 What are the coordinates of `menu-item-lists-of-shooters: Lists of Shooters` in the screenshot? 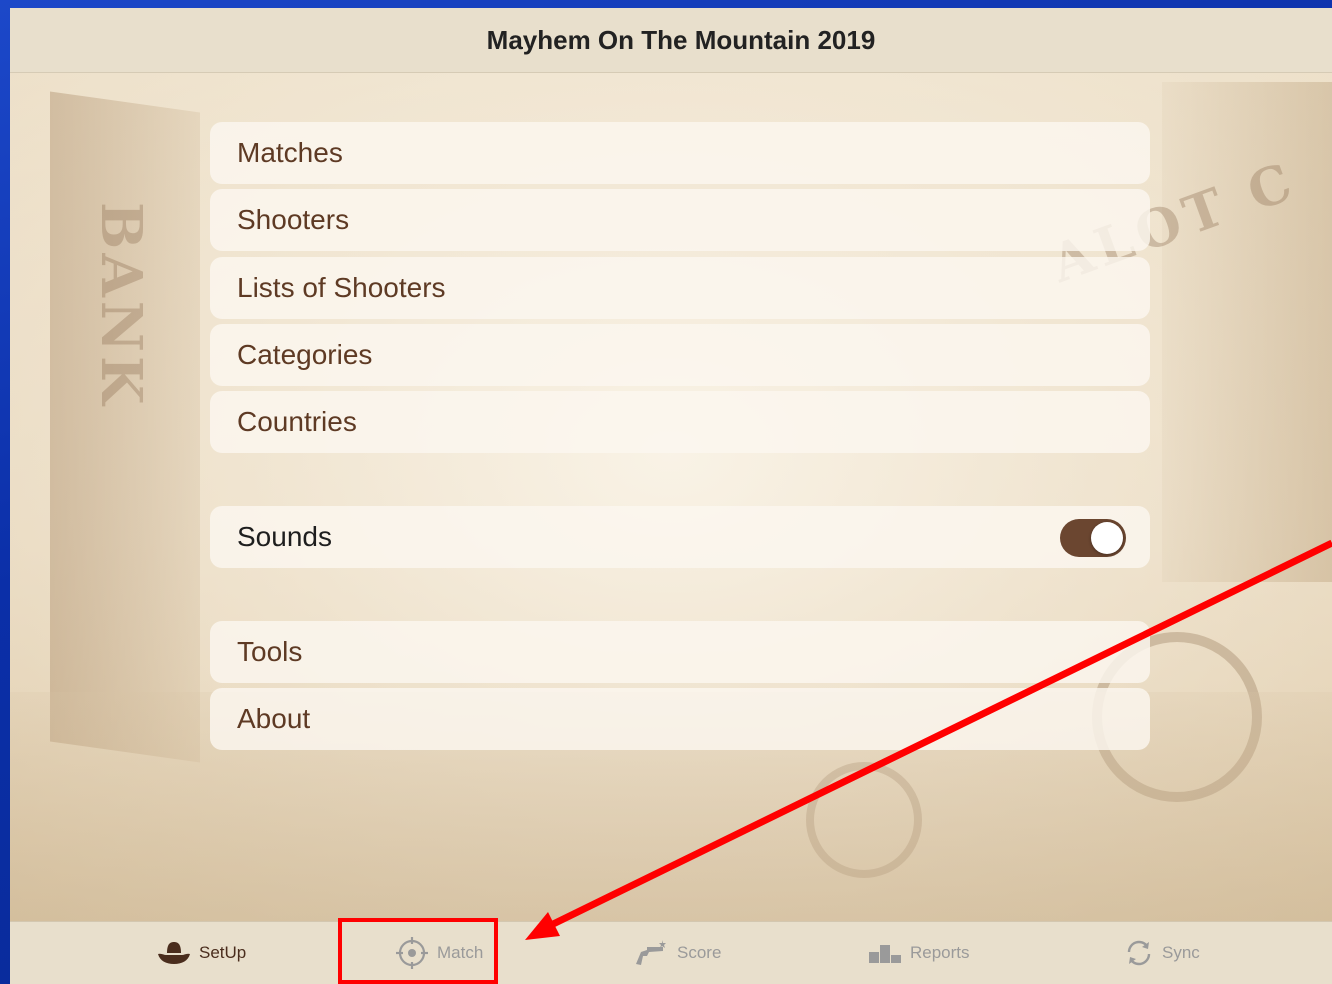 It's located at (680, 288).